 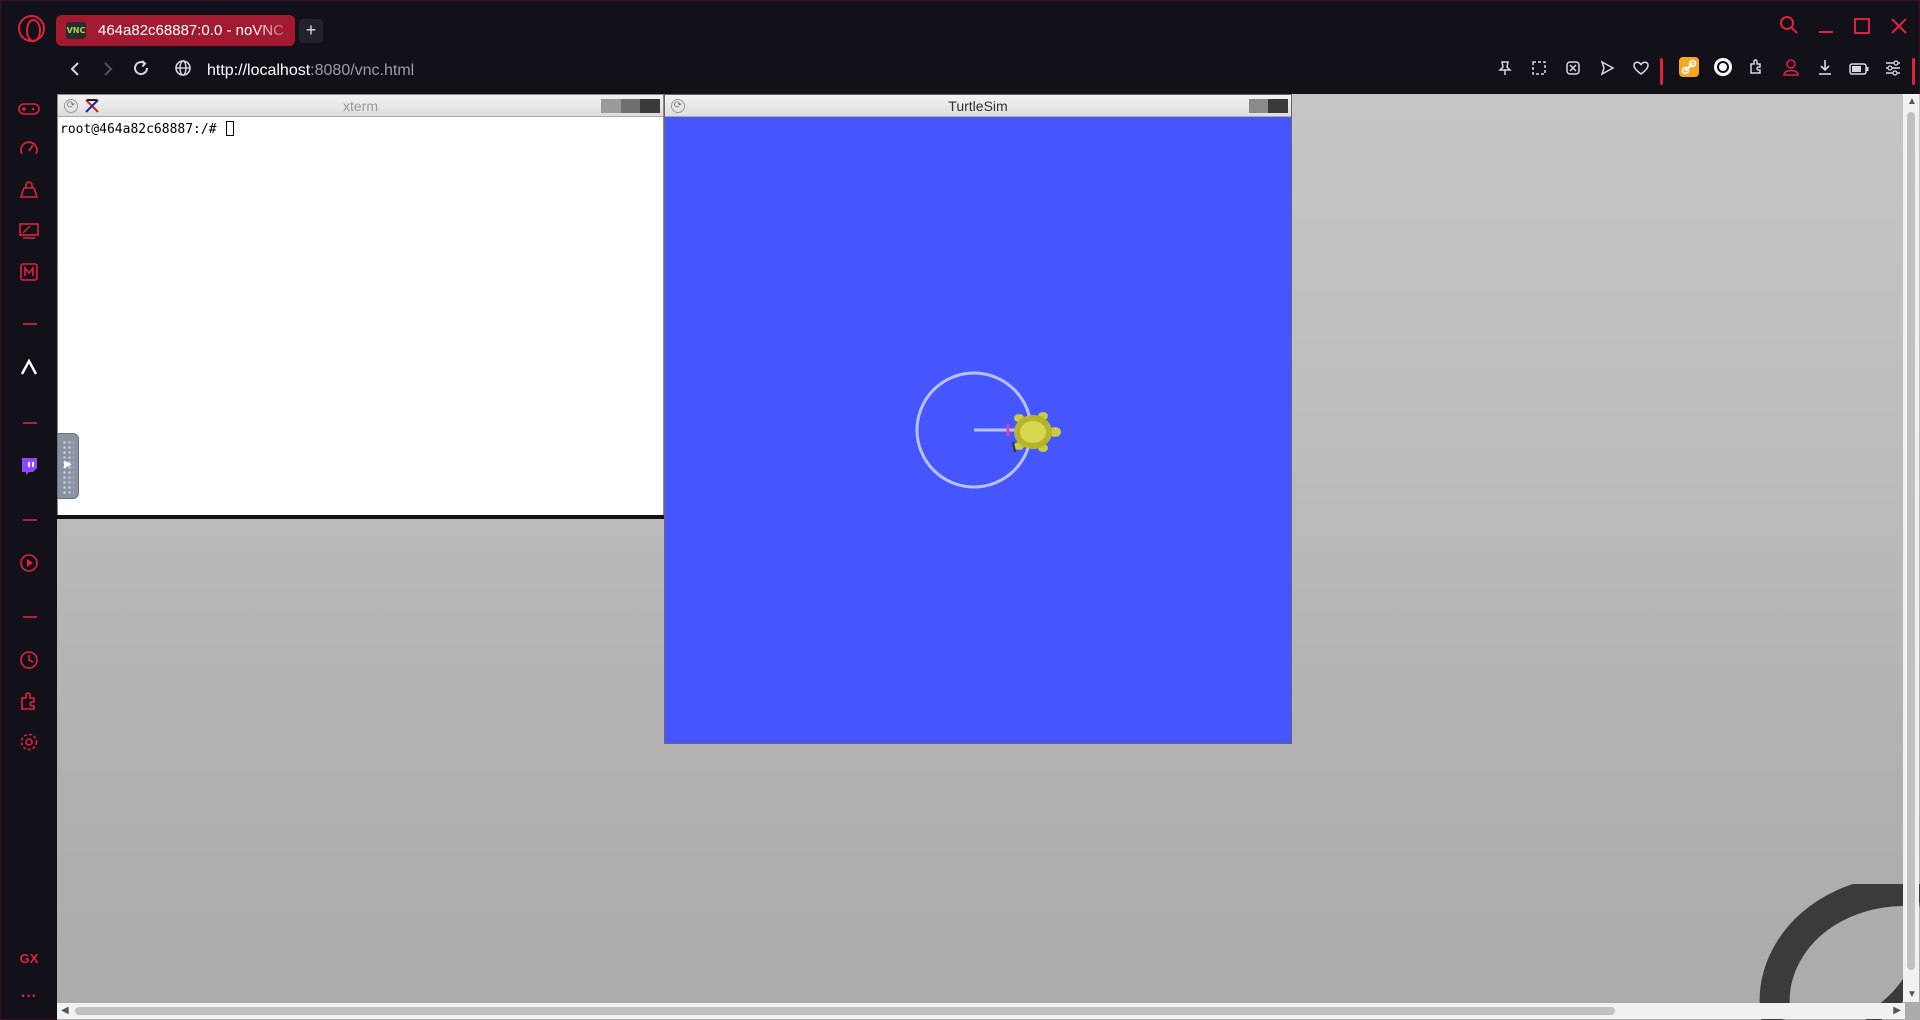 What do you see at coordinates (175, 30) in the screenshot?
I see `tab-active: VNC 464a82c68887:0.0 - noVNC` at bounding box center [175, 30].